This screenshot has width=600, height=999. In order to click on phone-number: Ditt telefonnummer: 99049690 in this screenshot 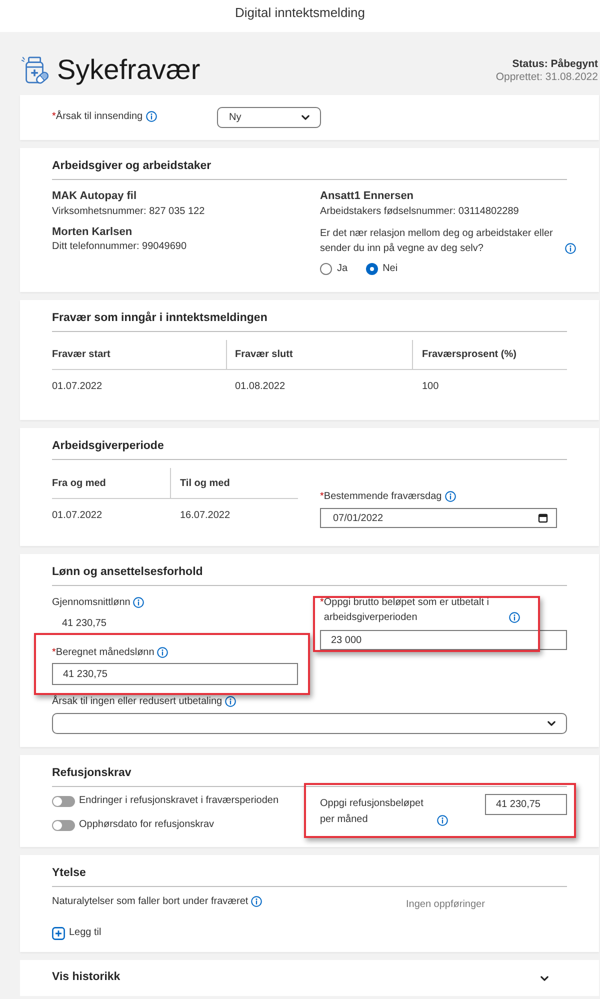, I will do `click(119, 247)`.